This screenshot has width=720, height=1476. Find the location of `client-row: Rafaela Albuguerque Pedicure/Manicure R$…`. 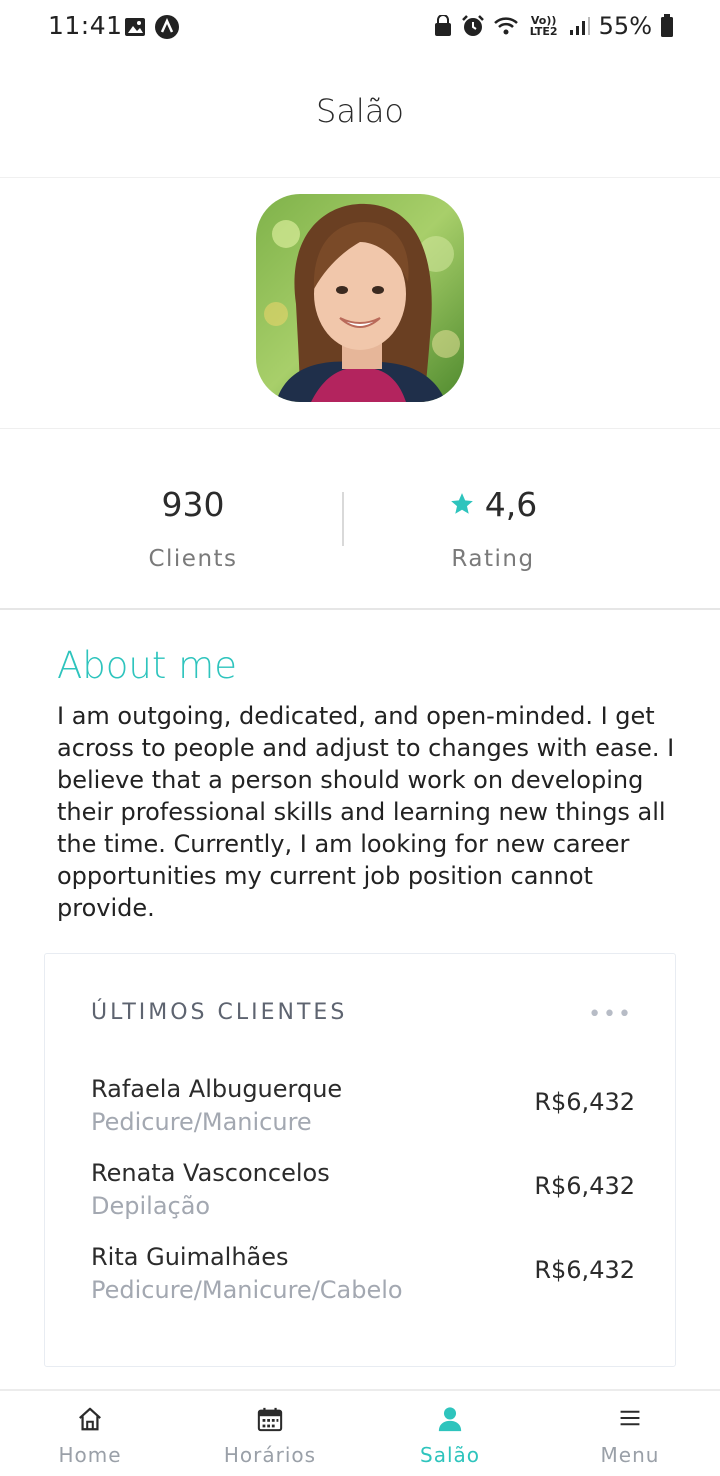

client-row: Rafaela Albuguerque Pedicure/Manicure R$… is located at coordinates (363, 1107).